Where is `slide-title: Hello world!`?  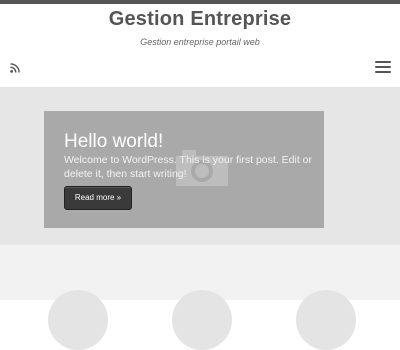 slide-title: Hello world! is located at coordinates (113, 142).